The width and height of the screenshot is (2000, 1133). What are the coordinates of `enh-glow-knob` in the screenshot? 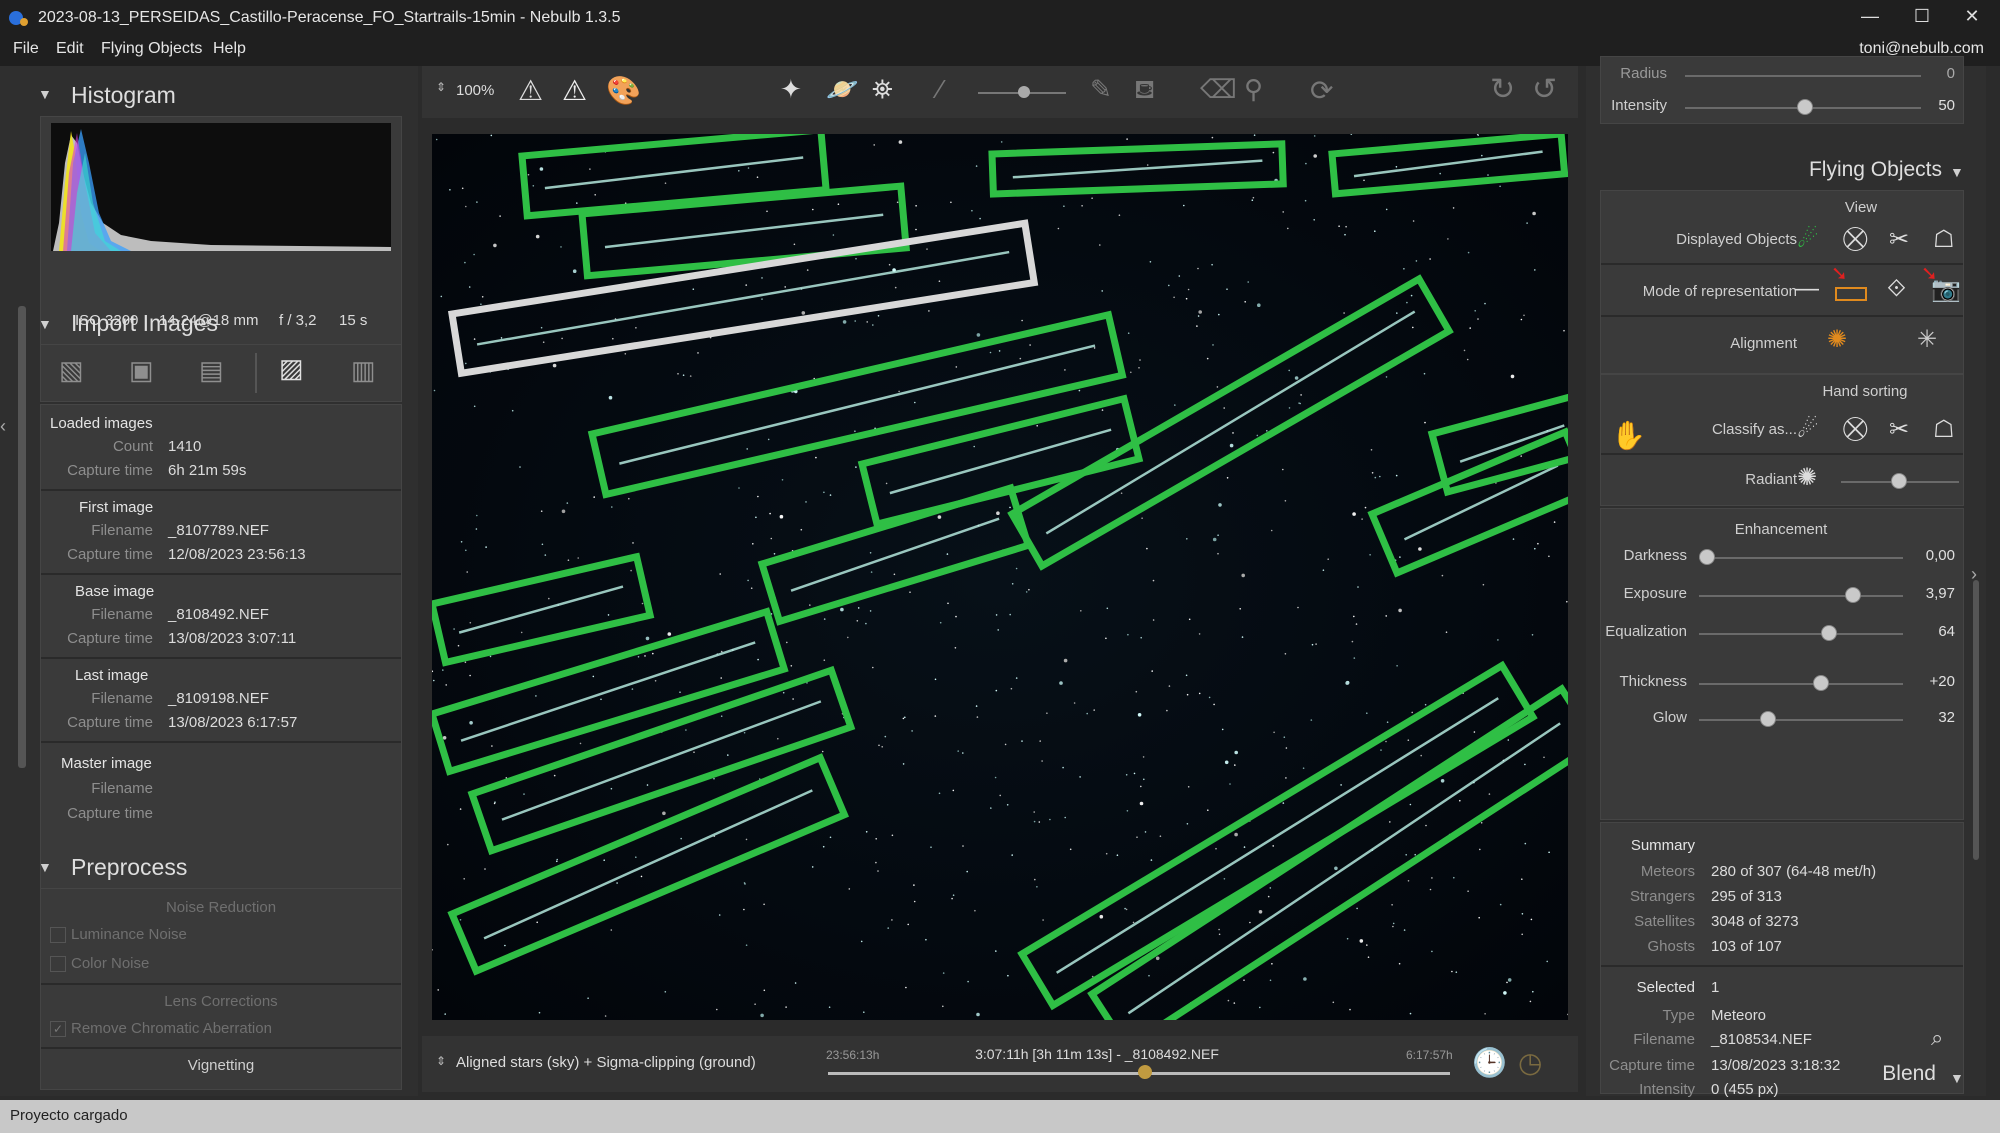 It's located at (1767, 719).